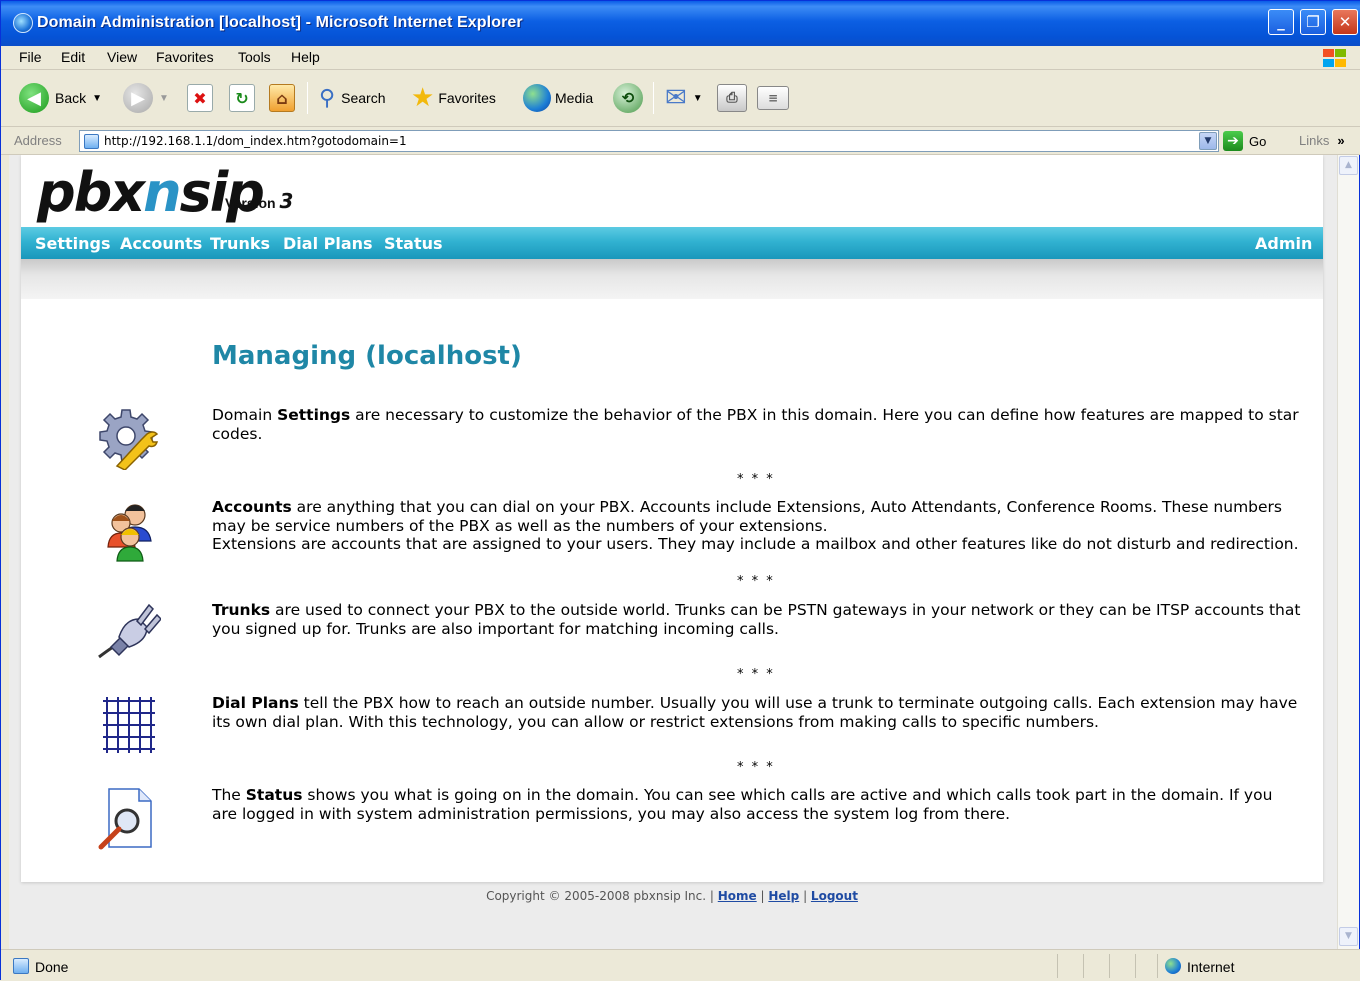 This screenshot has height=981, width=1360. I want to click on links-label: Links, so click(1314, 140).